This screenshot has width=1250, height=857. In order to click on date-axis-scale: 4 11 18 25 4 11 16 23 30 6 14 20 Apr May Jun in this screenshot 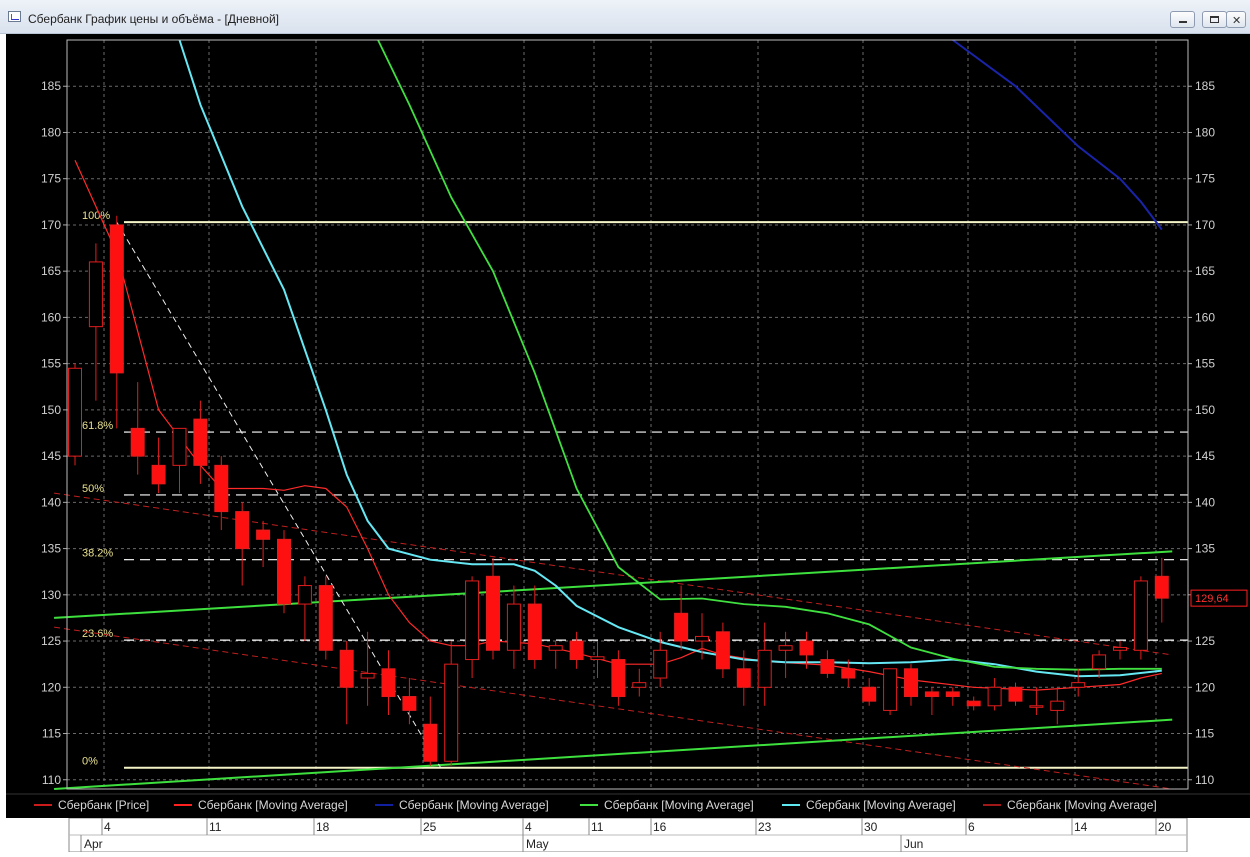, I will do `click(625, 835)`.